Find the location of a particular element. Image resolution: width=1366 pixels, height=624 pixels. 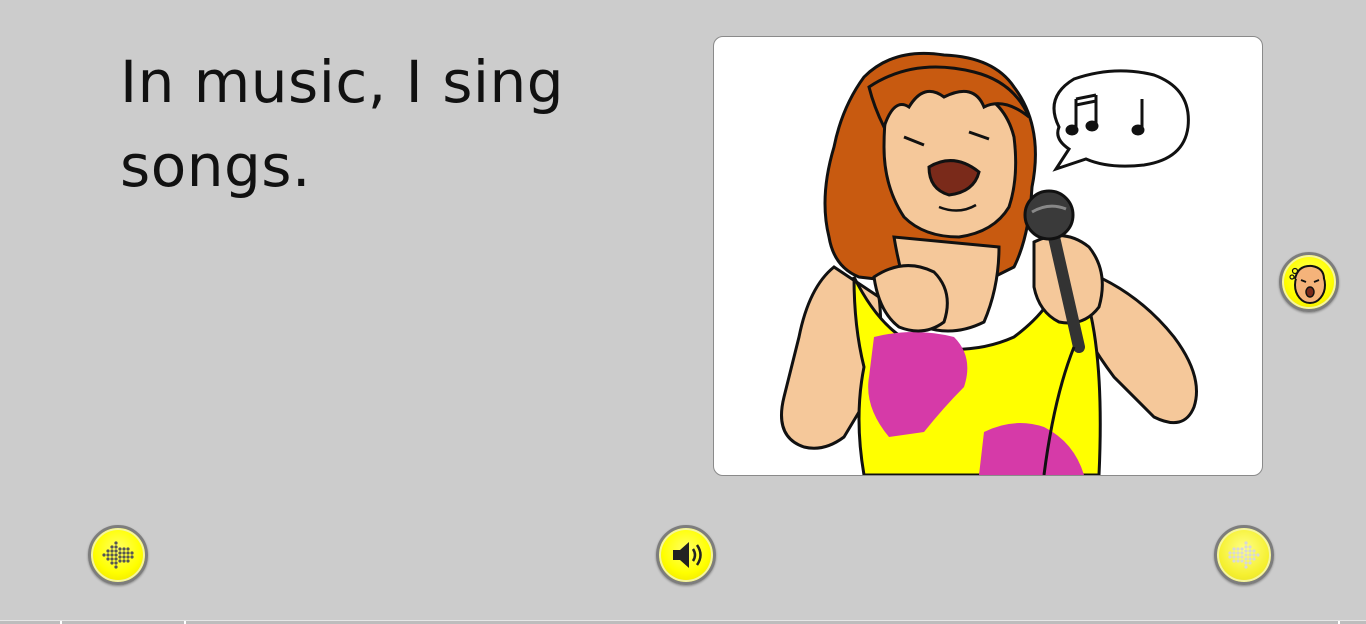

speak-face-button is located at coordinates (1309, 282).